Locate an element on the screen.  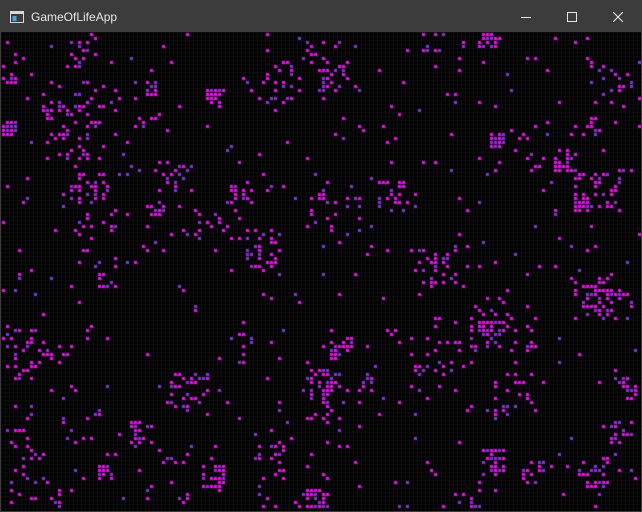
close-icon is located at coordinates (618, 16).